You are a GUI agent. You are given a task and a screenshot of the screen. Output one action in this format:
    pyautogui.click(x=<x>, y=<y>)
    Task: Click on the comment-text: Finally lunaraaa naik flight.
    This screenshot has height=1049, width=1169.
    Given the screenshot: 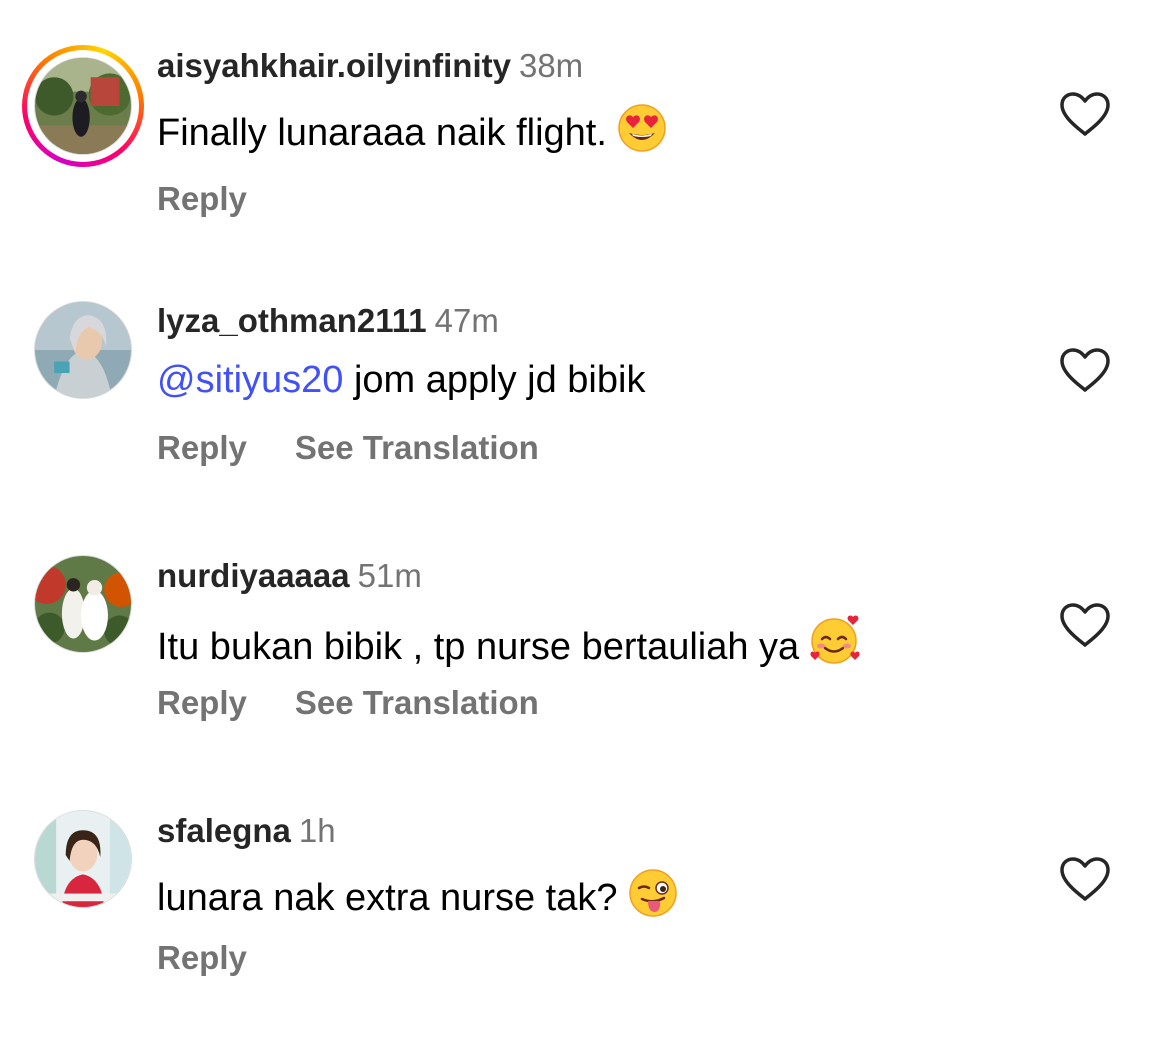 What is the action you would take?
    pyautogui.click(x=412, y=133)
    